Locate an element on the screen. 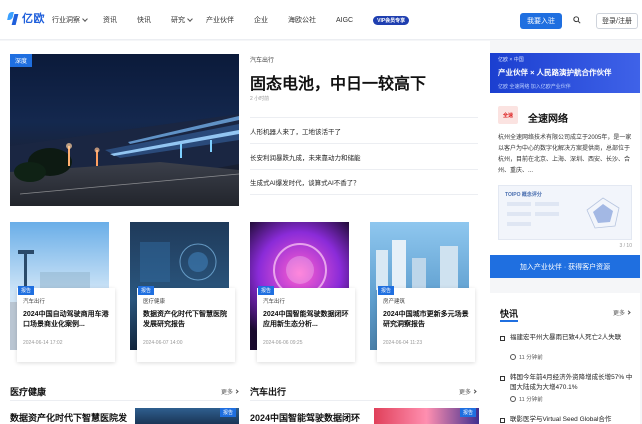  card-title: 2024中国城市更新多元场景研究洞察报告 is located at coordinates (426, 320).